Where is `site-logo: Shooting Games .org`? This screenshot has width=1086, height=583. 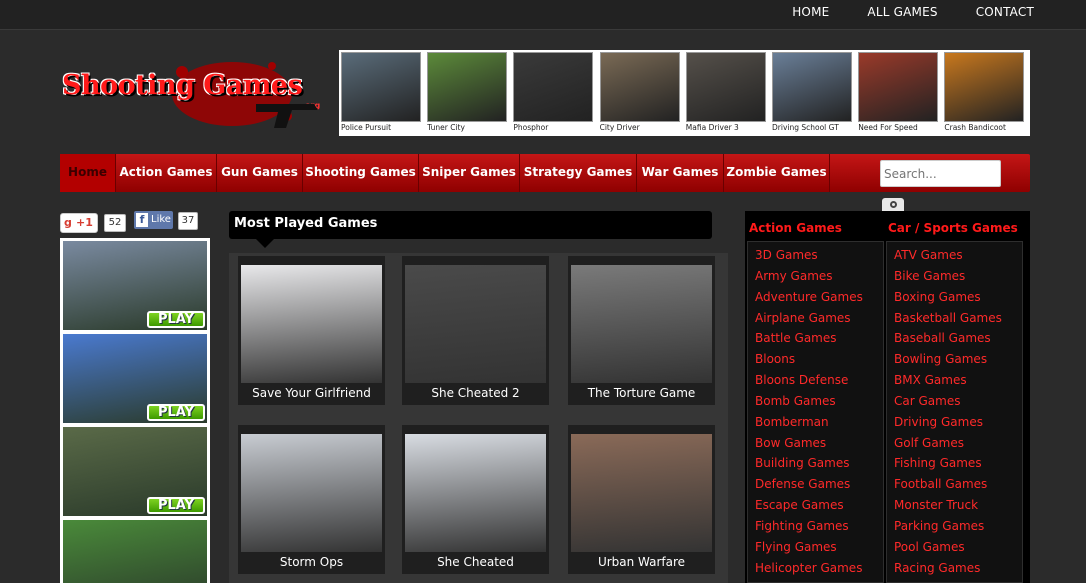
site-logo: Shooting Games .org is located at coordinates (197, 97).